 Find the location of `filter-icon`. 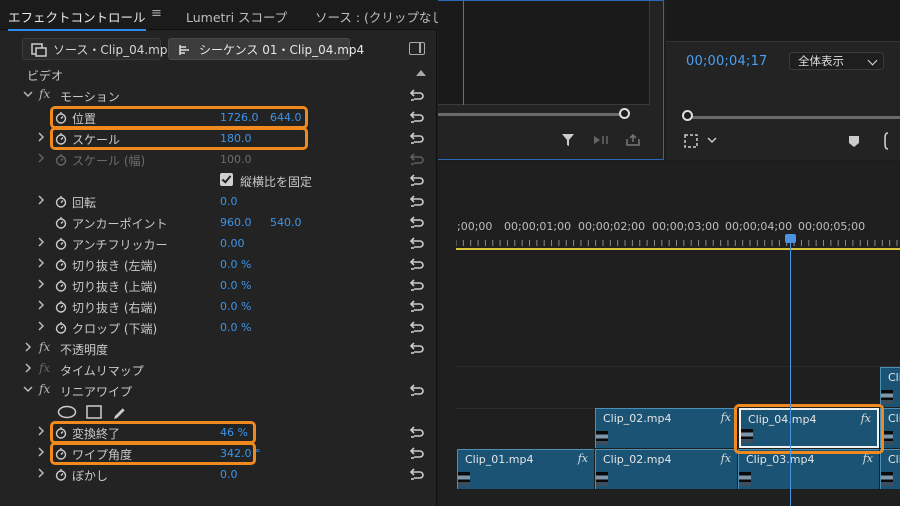

filter-icon is located at coordinates (568, 140).